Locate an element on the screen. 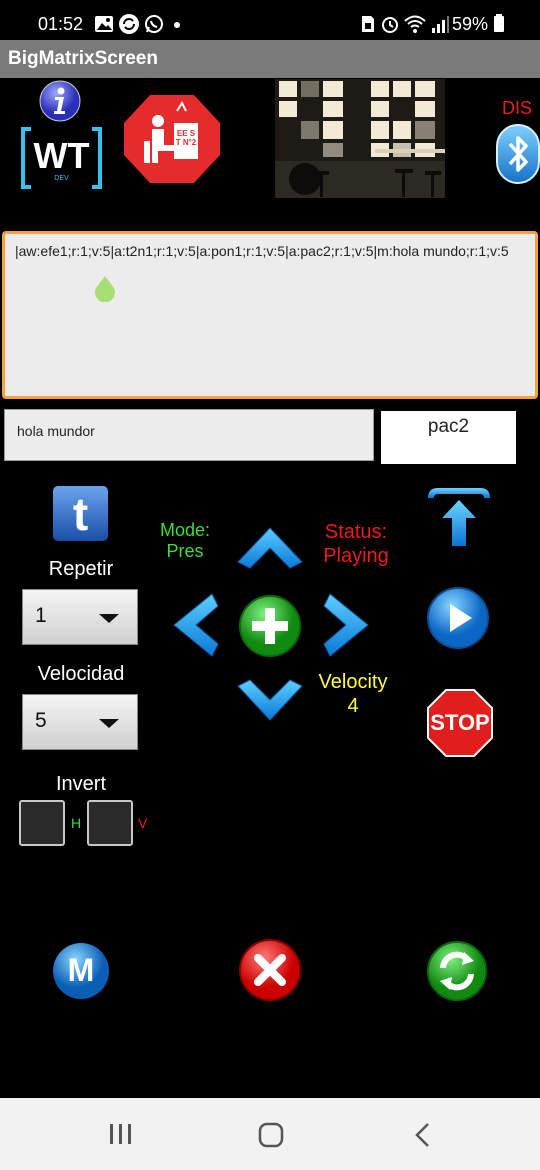 The height and width of the screenshot is (1170, 540). refresh-icon is located at coordinates (457, 971).